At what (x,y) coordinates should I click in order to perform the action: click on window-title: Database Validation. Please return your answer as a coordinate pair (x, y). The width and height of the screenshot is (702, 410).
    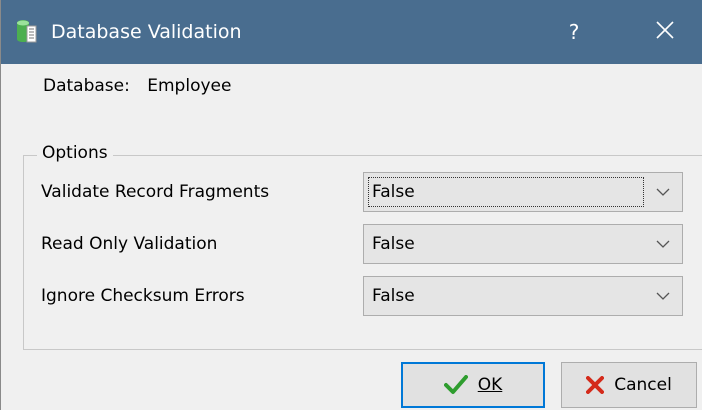
    Looking at the image, I should click on (146, 32).